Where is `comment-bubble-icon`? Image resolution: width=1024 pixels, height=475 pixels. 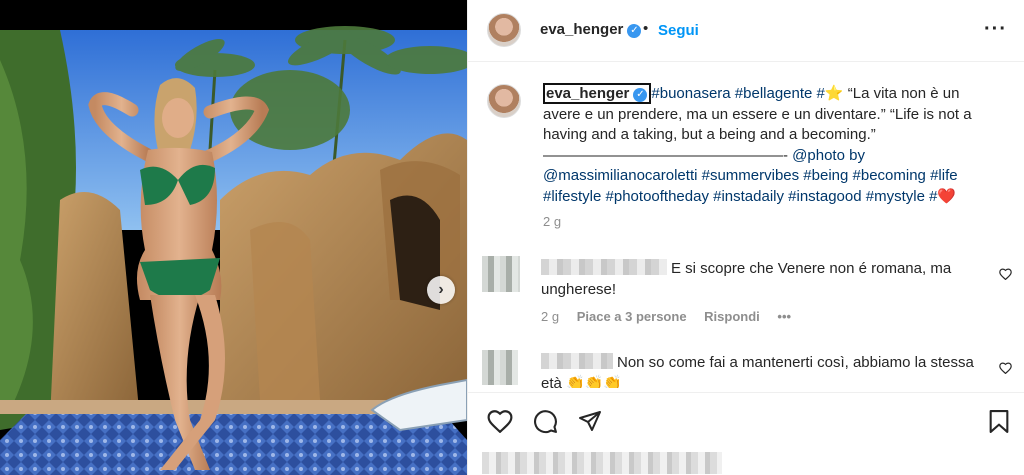
comment-bubble-icon is located at coordinates (545, 421).